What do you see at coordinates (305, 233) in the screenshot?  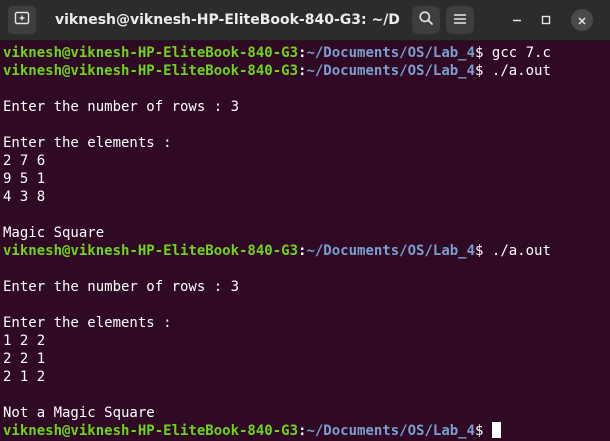 I see `output-line: Magic Square` at bounding box center [305, 233].